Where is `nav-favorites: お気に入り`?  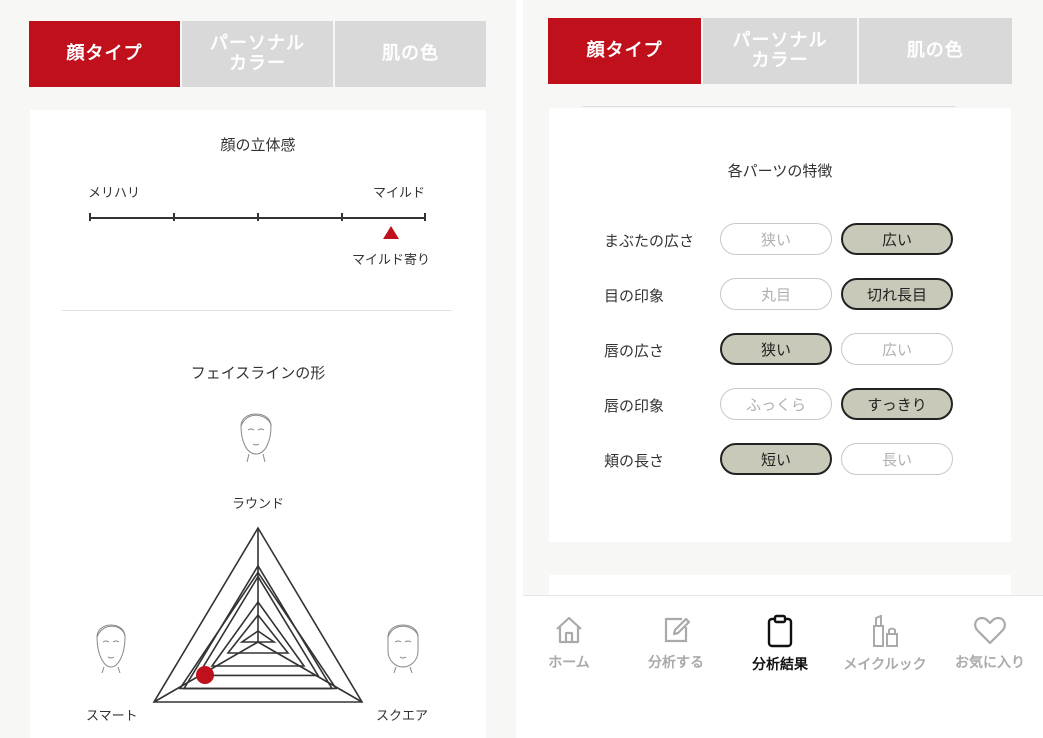 nav-favorites: お気に入り is located at coordinates (990, 643).